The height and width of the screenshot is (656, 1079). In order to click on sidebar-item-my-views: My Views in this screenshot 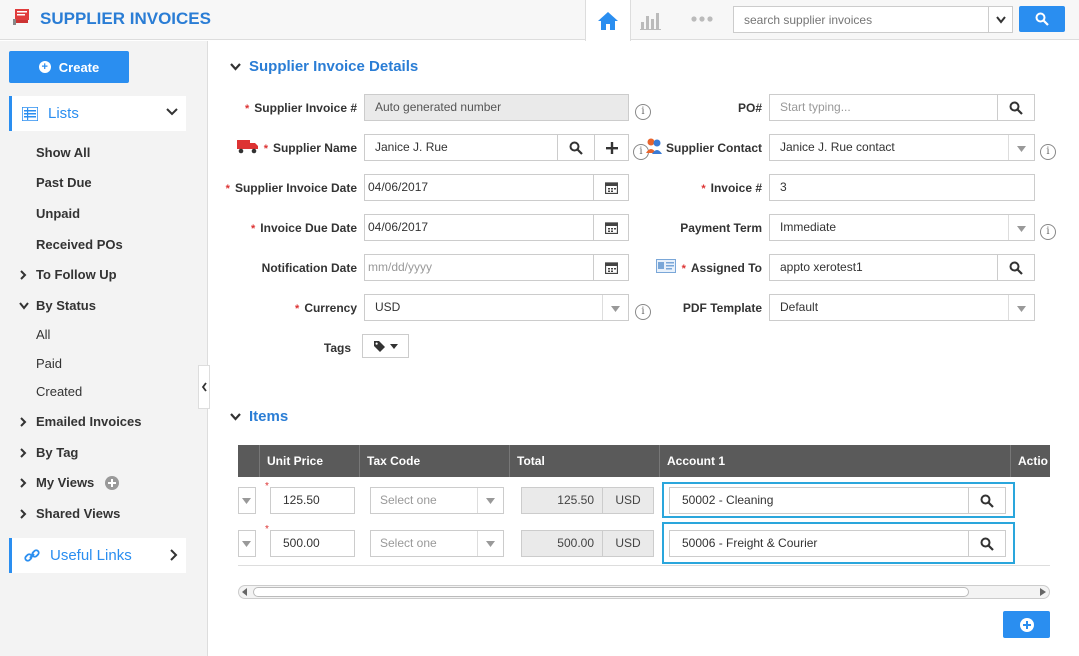, I will do `click(65, 482)`.